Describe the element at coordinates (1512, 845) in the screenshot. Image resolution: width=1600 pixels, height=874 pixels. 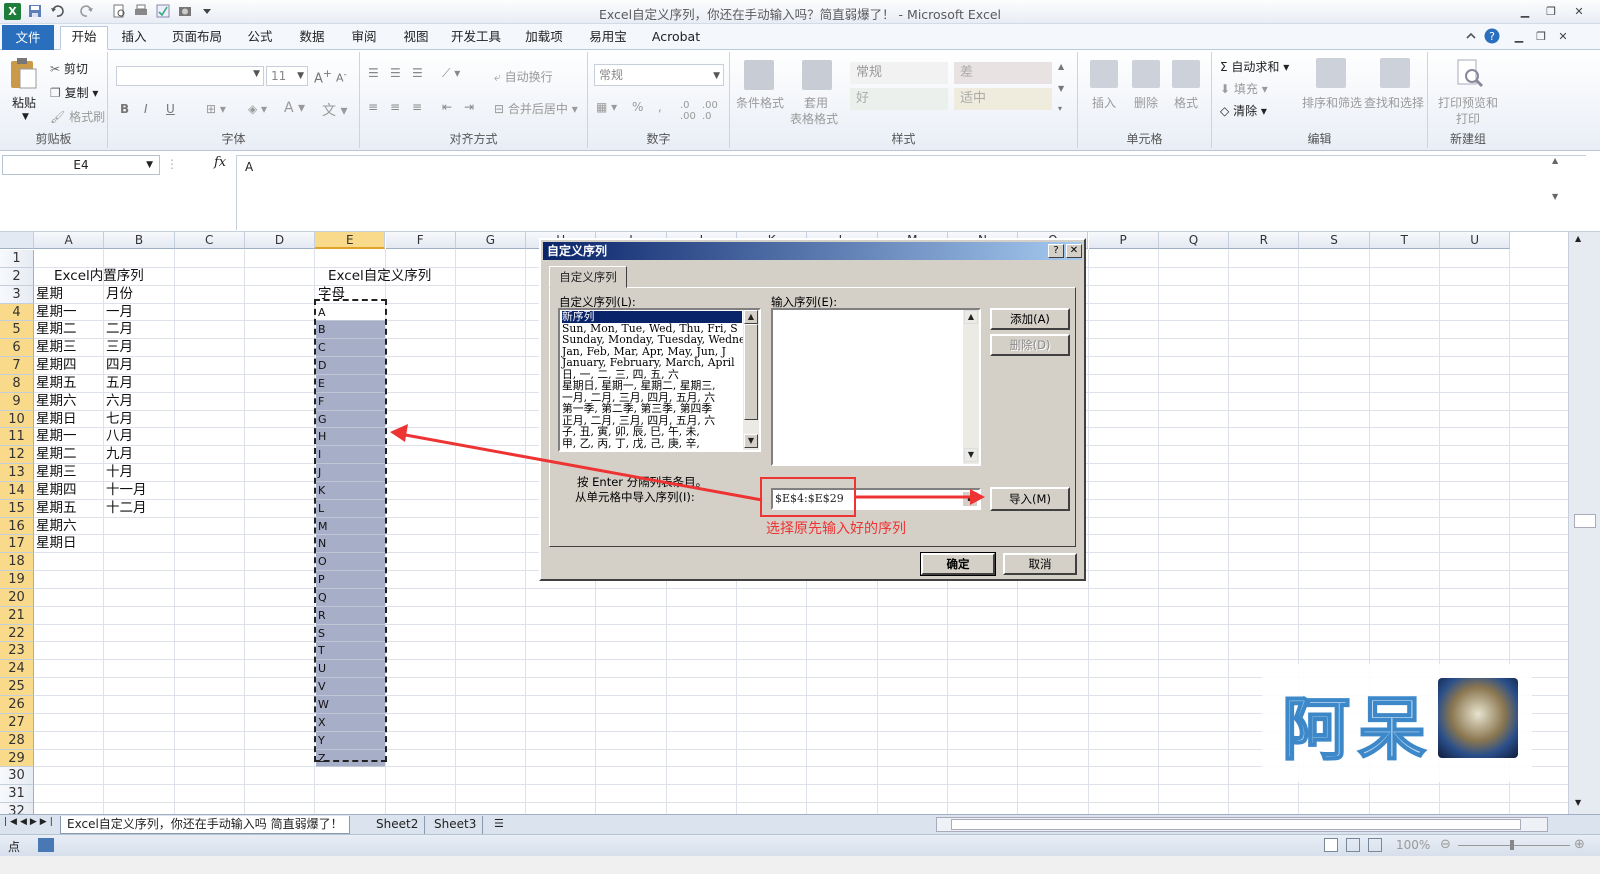
I see `zoom-slider-thumb` at that location.